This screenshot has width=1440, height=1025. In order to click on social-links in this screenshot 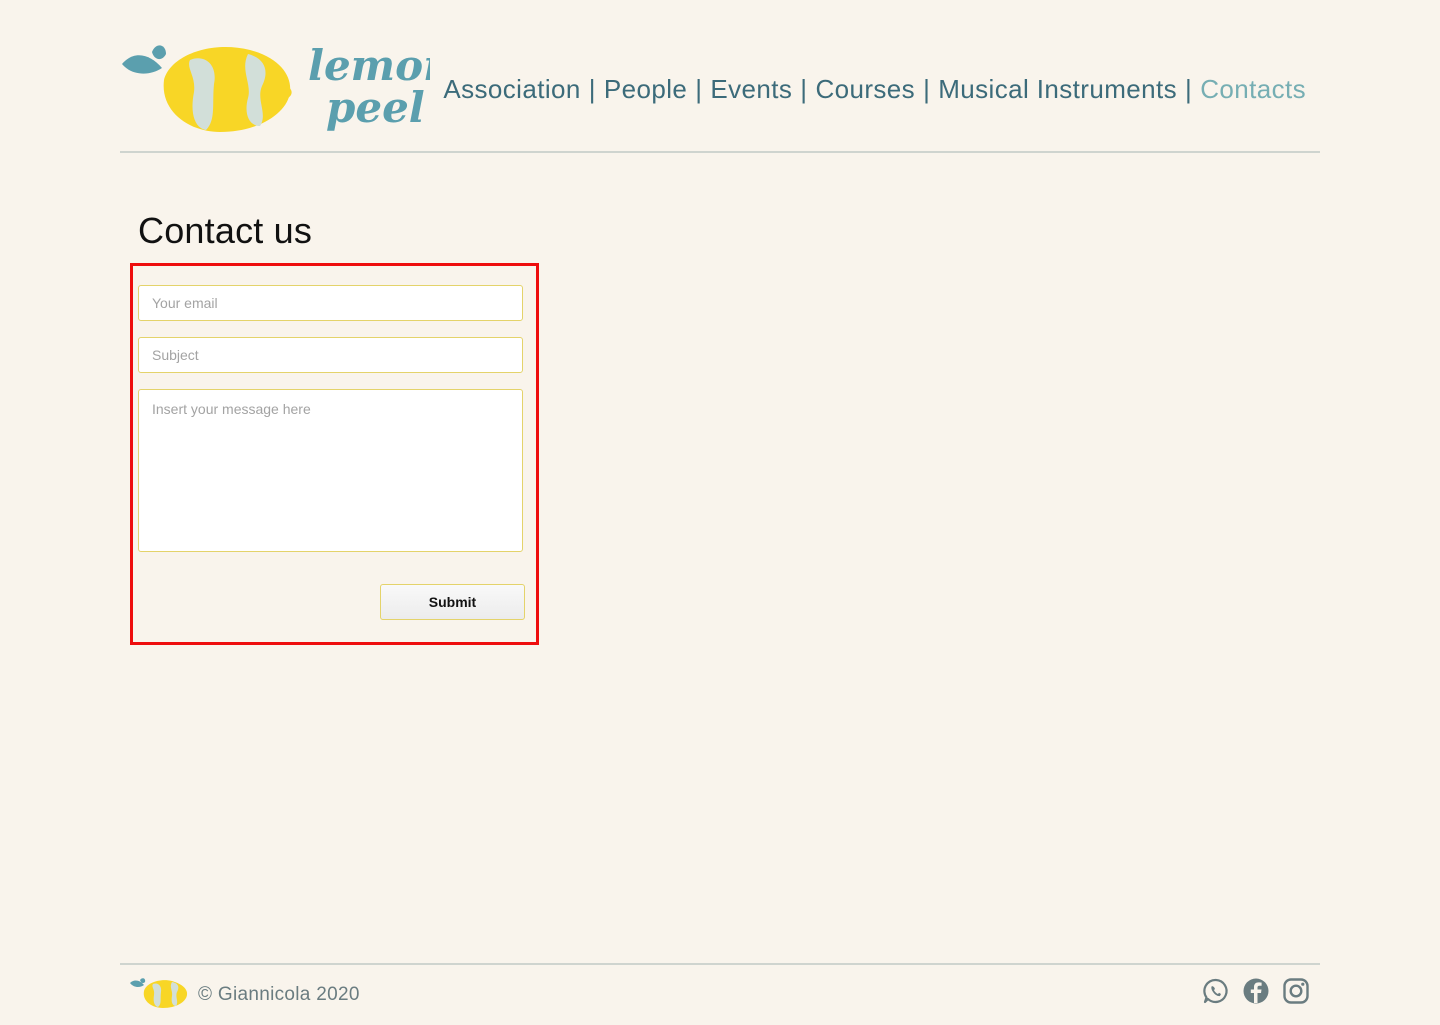, I will do `click(1256, 991)`.